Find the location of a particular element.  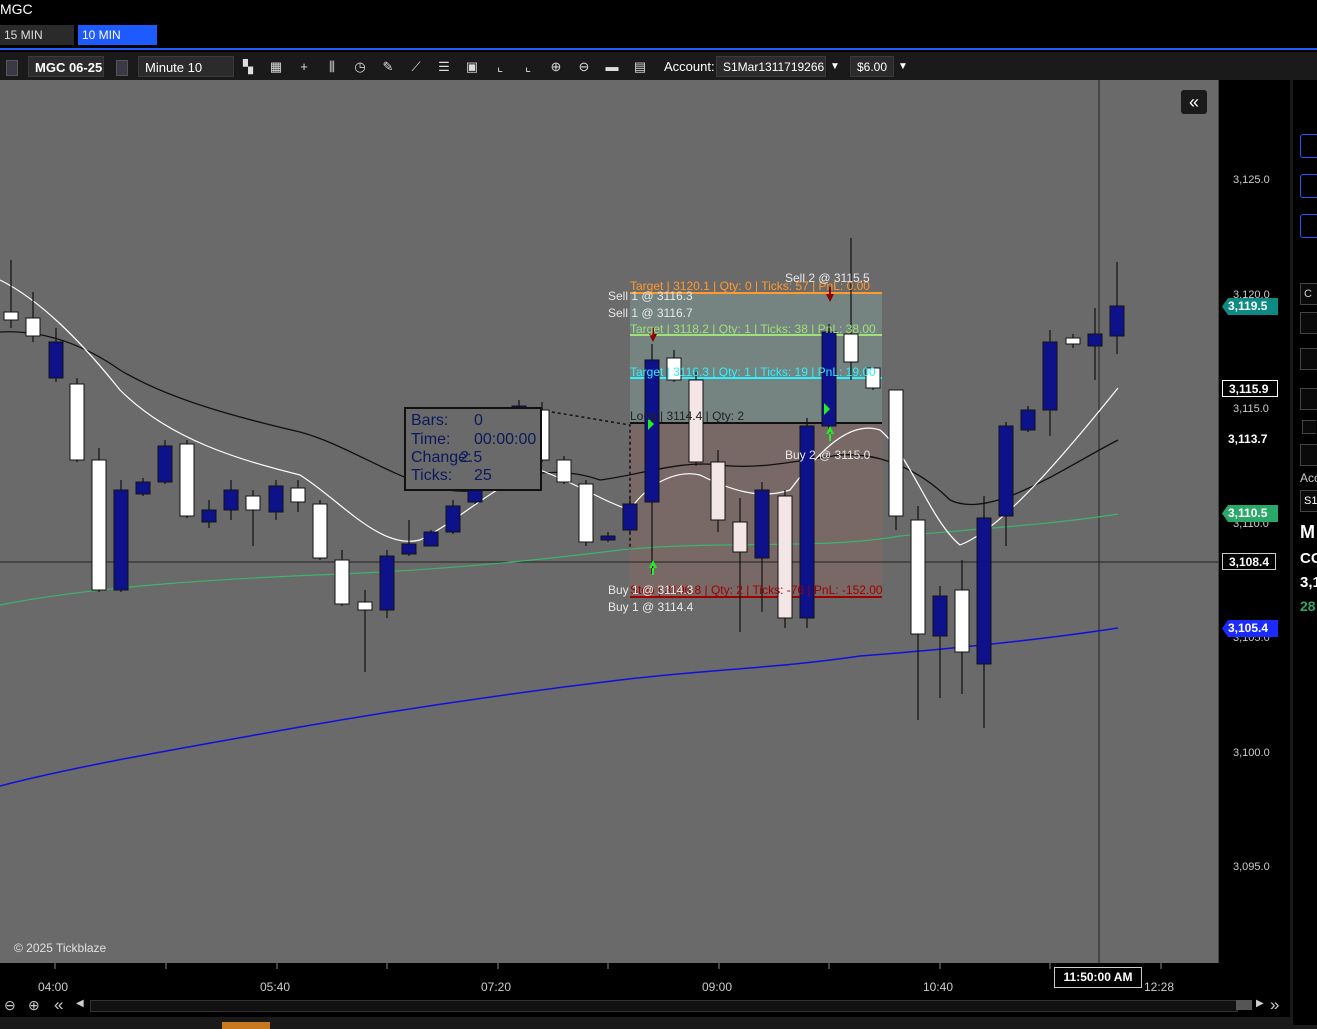

buy2-label: Buy 2 @ 3115.0 is located at coordinates (828, 455).